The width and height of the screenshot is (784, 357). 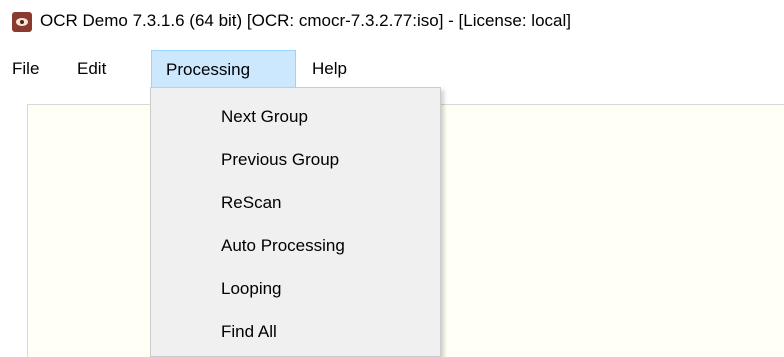 What do you see at coordinates (392, 69) in the screenshot?
I see `menu-bar: File Edit Processing Help` at bounding box center [392, 69].